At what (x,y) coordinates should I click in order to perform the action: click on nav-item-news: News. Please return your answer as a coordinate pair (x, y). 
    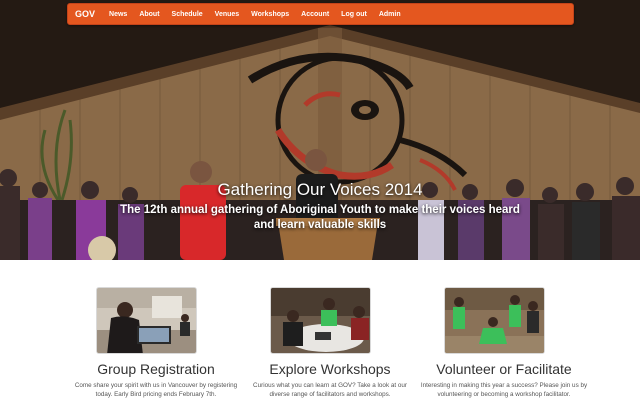
    Looking at the image, I should click on (118, 14).